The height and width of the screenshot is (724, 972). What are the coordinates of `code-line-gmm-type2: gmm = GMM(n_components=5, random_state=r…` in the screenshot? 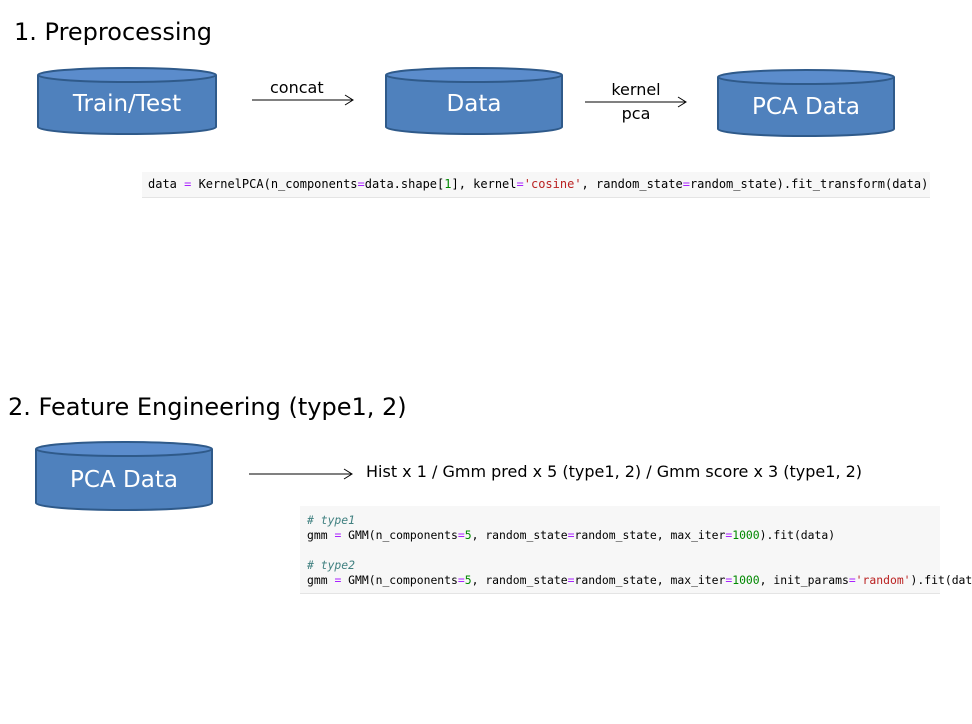 It's located at (639, 580).